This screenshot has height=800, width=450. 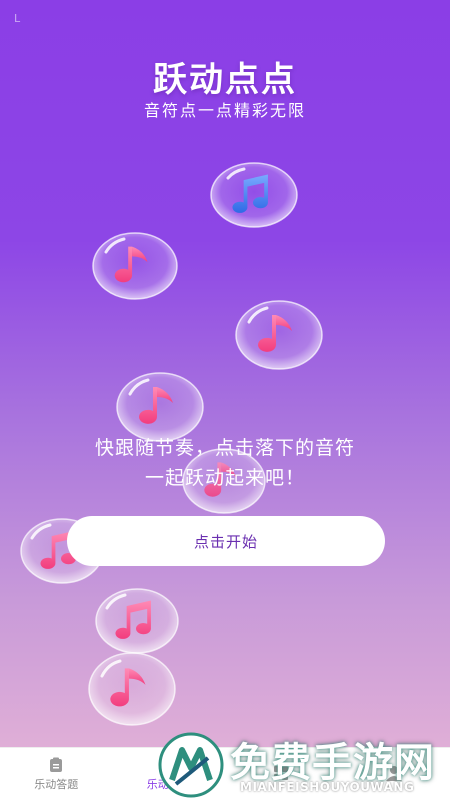 What do you see at coordinates (225, 80) in the screenshot?
I see `page-title: 跃动点点` at bounding box center [225, 80].